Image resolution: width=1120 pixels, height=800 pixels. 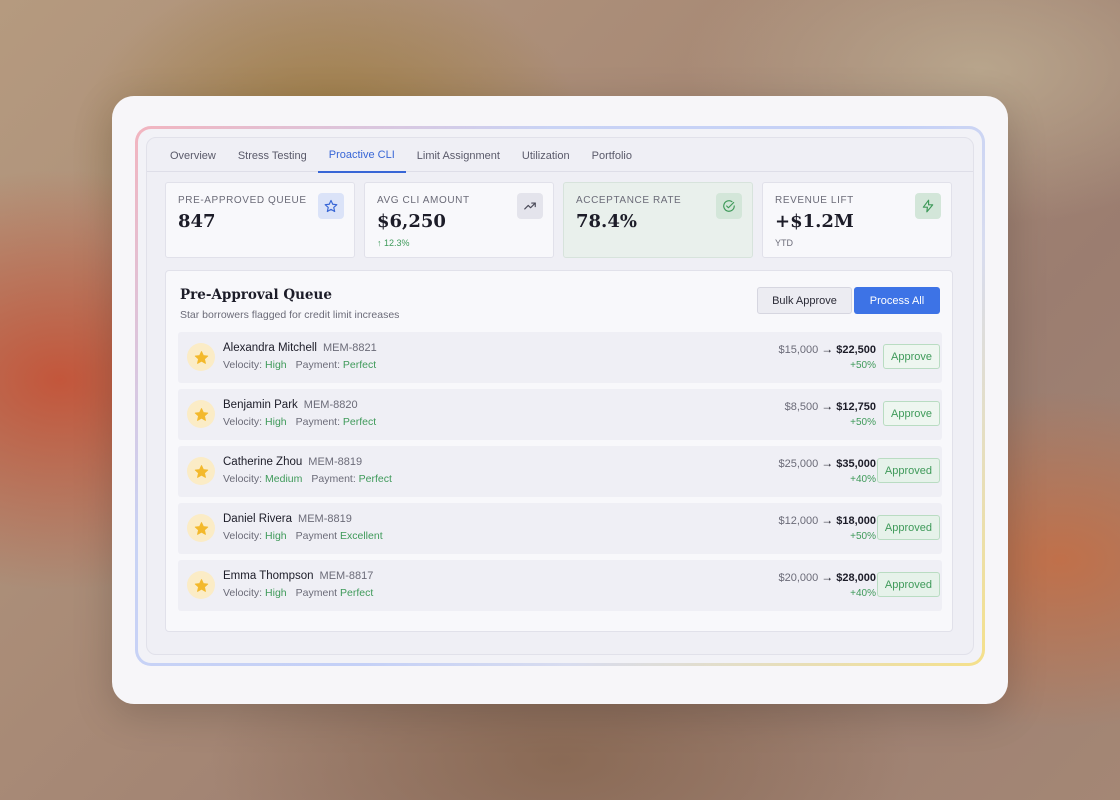 What do you see at coordinates (349, 348) in the screenshot?
I see `member-id: MEM-8821` at bounding box center [349, 348].